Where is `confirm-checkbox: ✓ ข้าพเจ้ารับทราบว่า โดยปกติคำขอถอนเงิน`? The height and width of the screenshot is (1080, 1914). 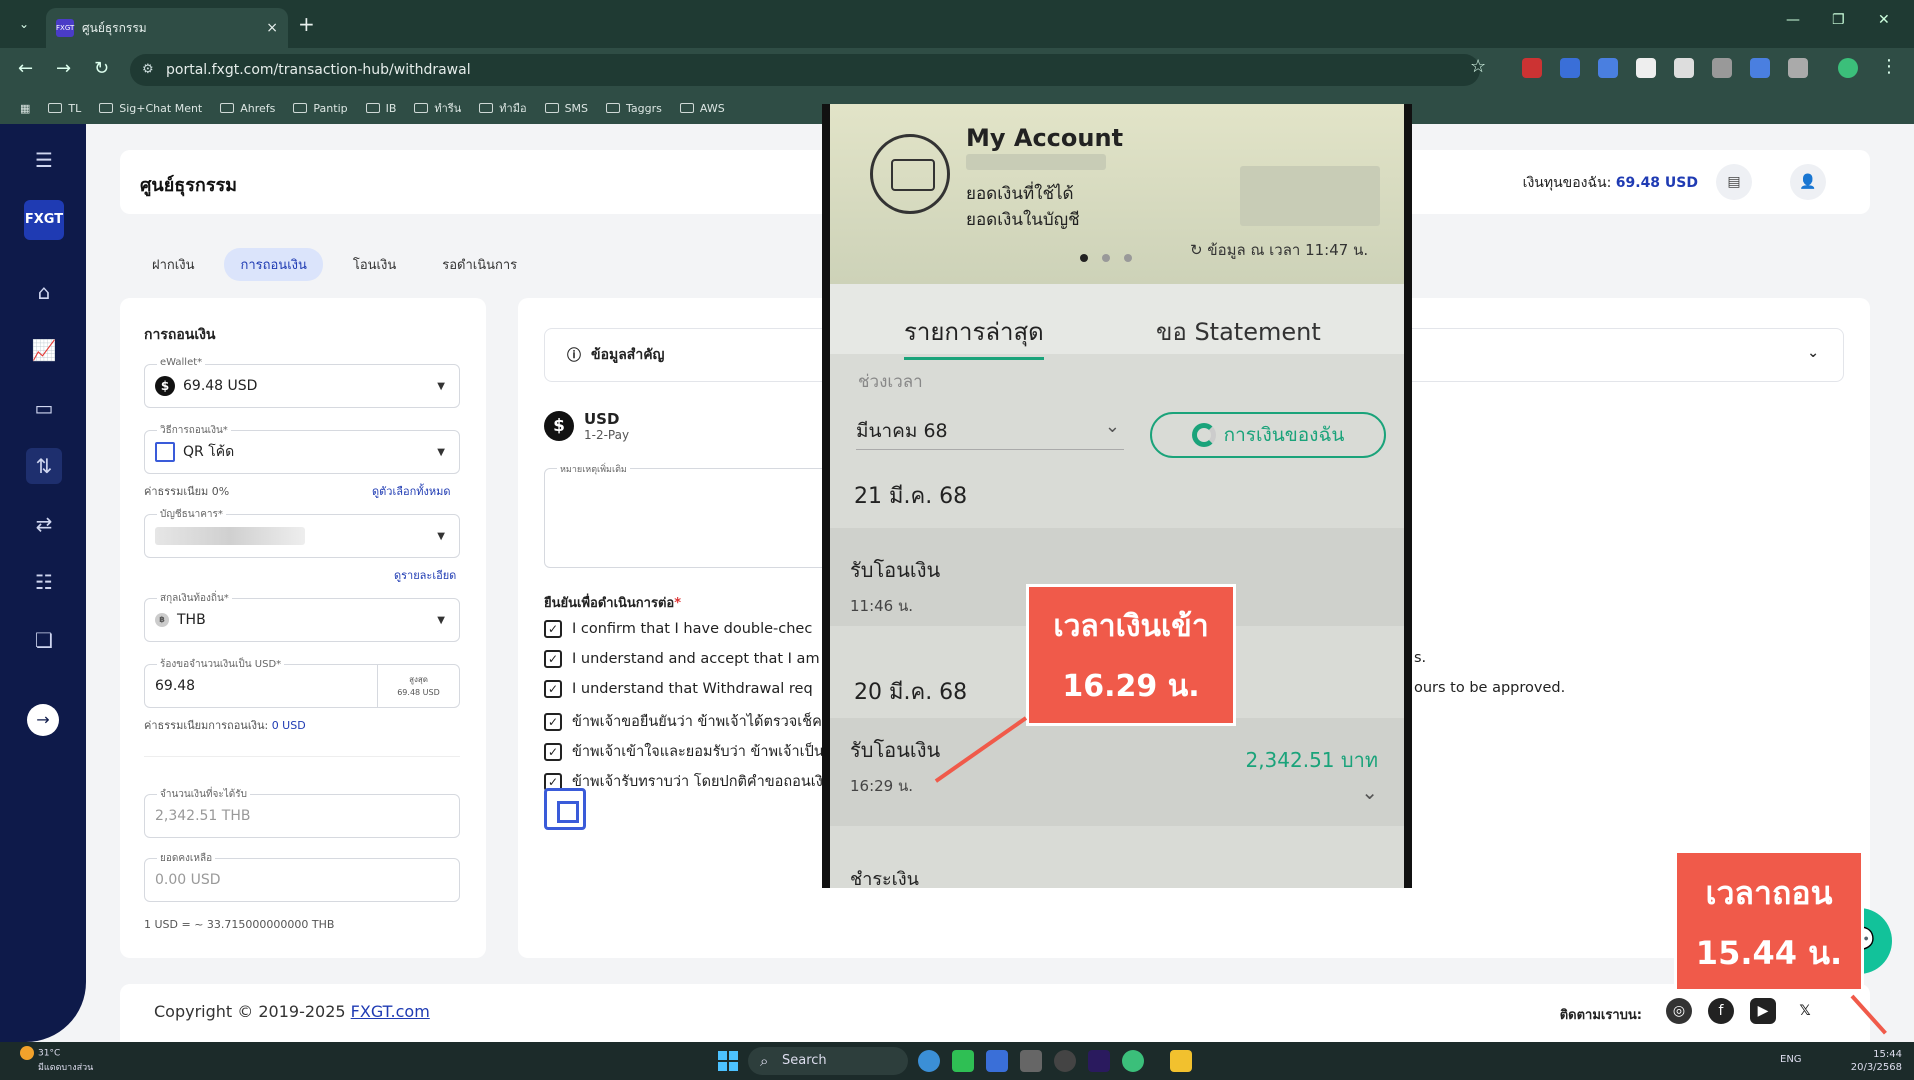 confirm-checkbox: ✓ ข้าพเจ้ารับทราบว่า โดยปกติคำขอถอนเงิน is located at coordinates (688, 781).